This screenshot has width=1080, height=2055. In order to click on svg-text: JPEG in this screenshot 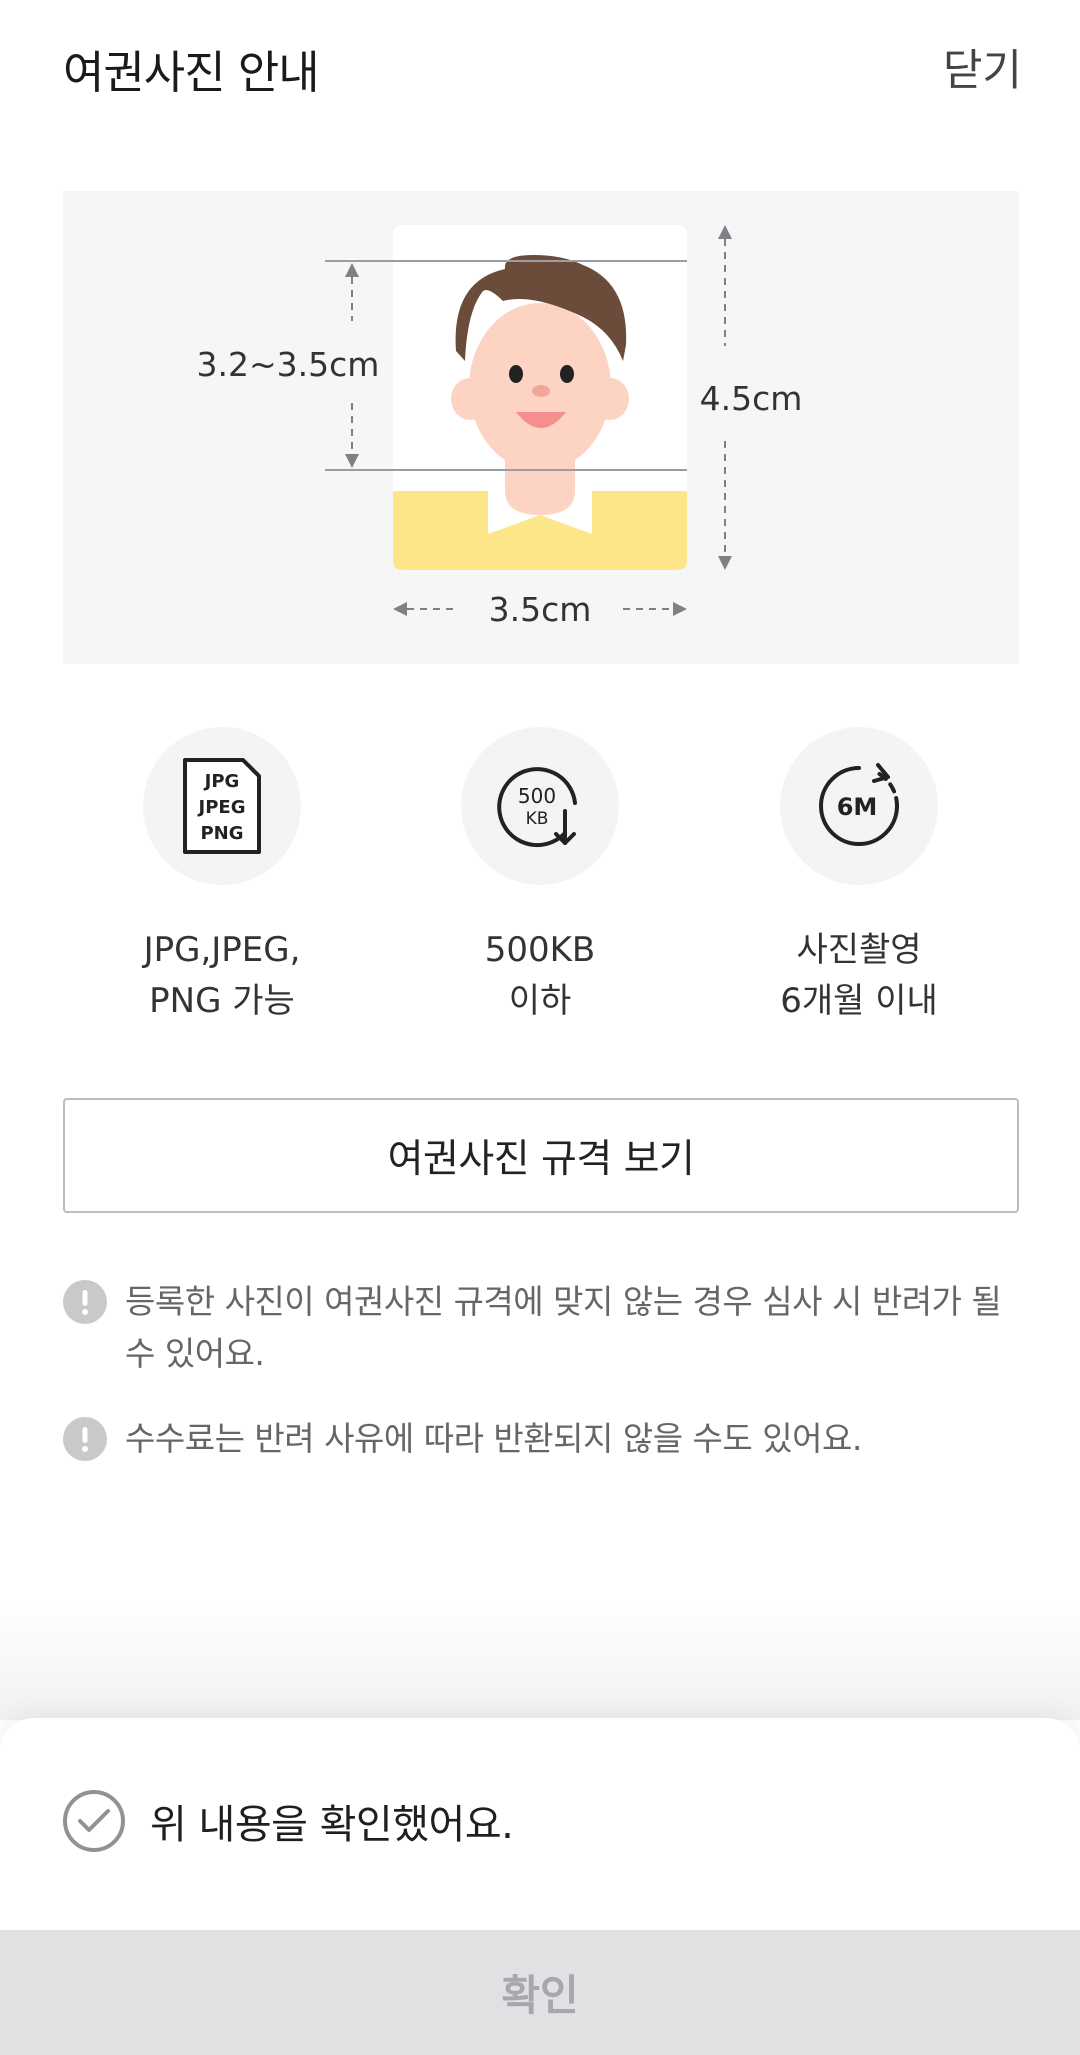, I will do `click(221, 807)`.